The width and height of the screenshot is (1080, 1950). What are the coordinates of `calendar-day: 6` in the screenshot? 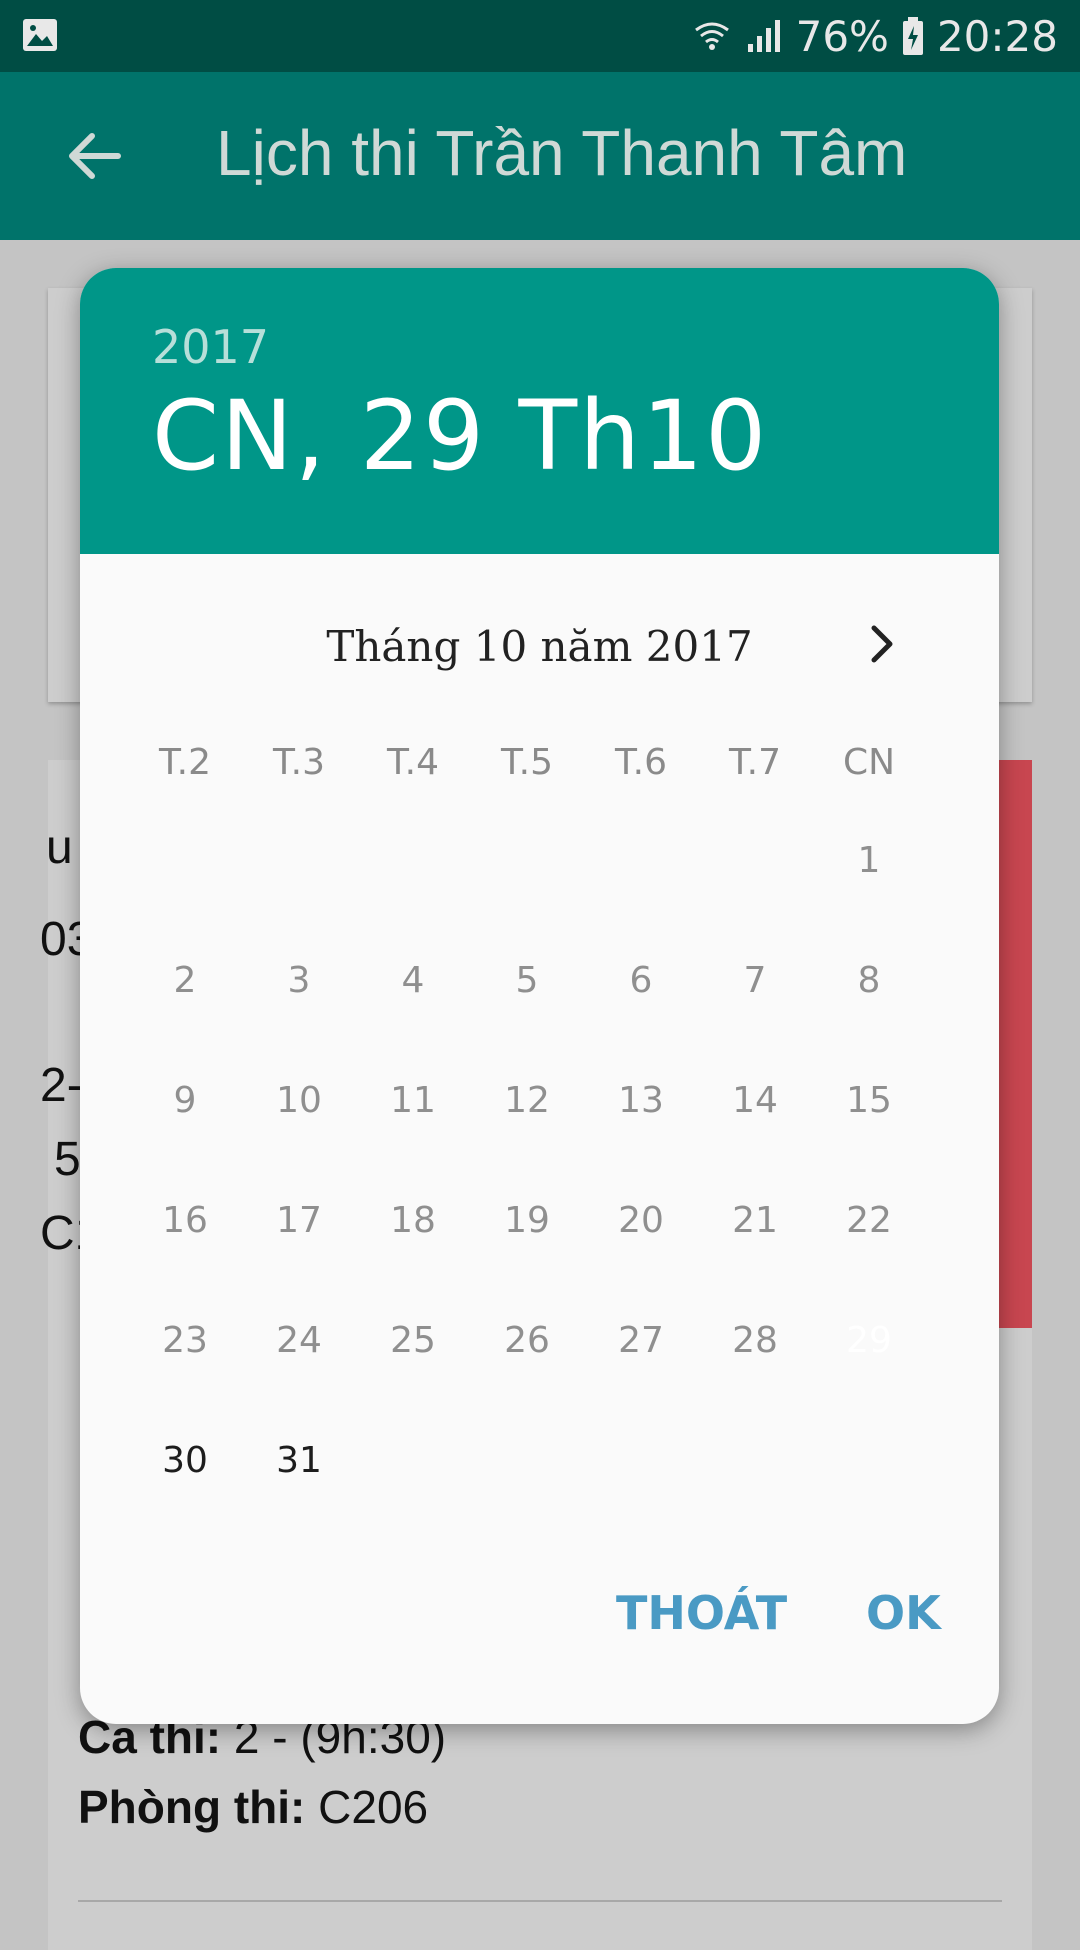 It's located at (641, 981).